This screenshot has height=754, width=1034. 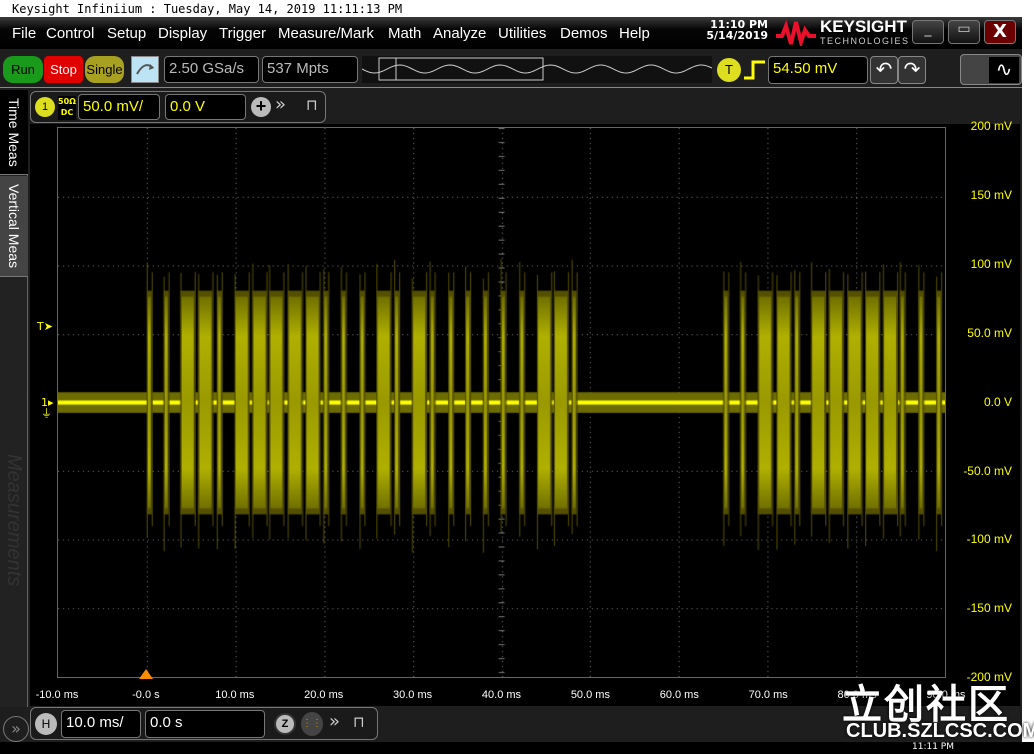 What do you see at coordinates (46, 724) in the screenshot?
I see `horizontal-badge: H` at bounding box center [46, 724].